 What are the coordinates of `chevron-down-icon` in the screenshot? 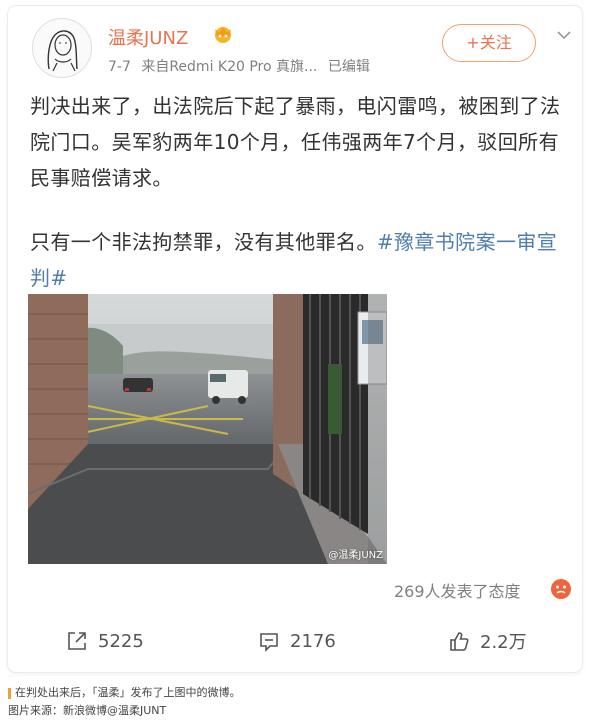 It's located at (564, 35).